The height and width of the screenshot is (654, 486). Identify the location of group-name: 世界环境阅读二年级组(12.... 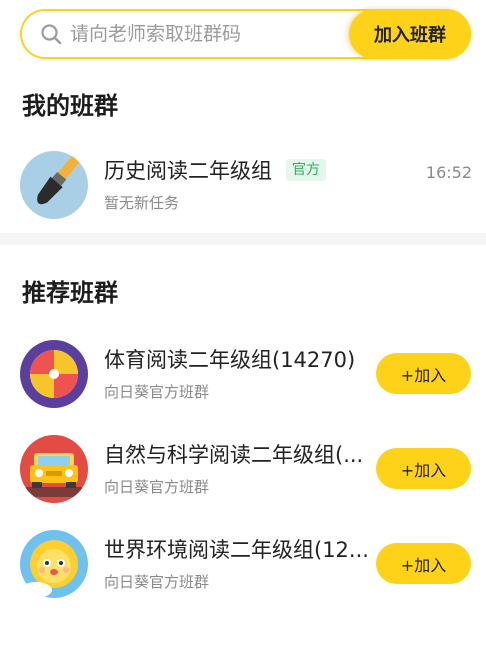
(236, 550).